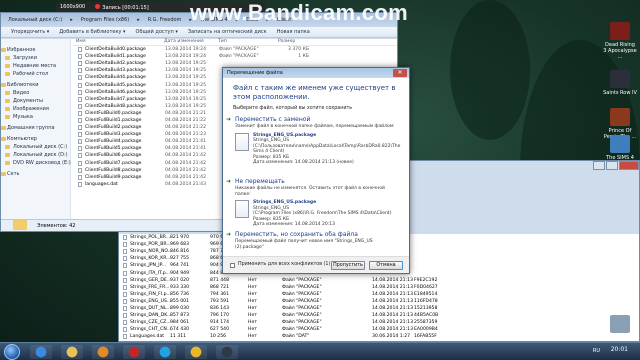 The height and width of the screenshot is (360, 640). What do you see at coordinates (293, 32) in the screenshot?
I see `toolbar-item: Новая папка` at bounding box center [293, 32].